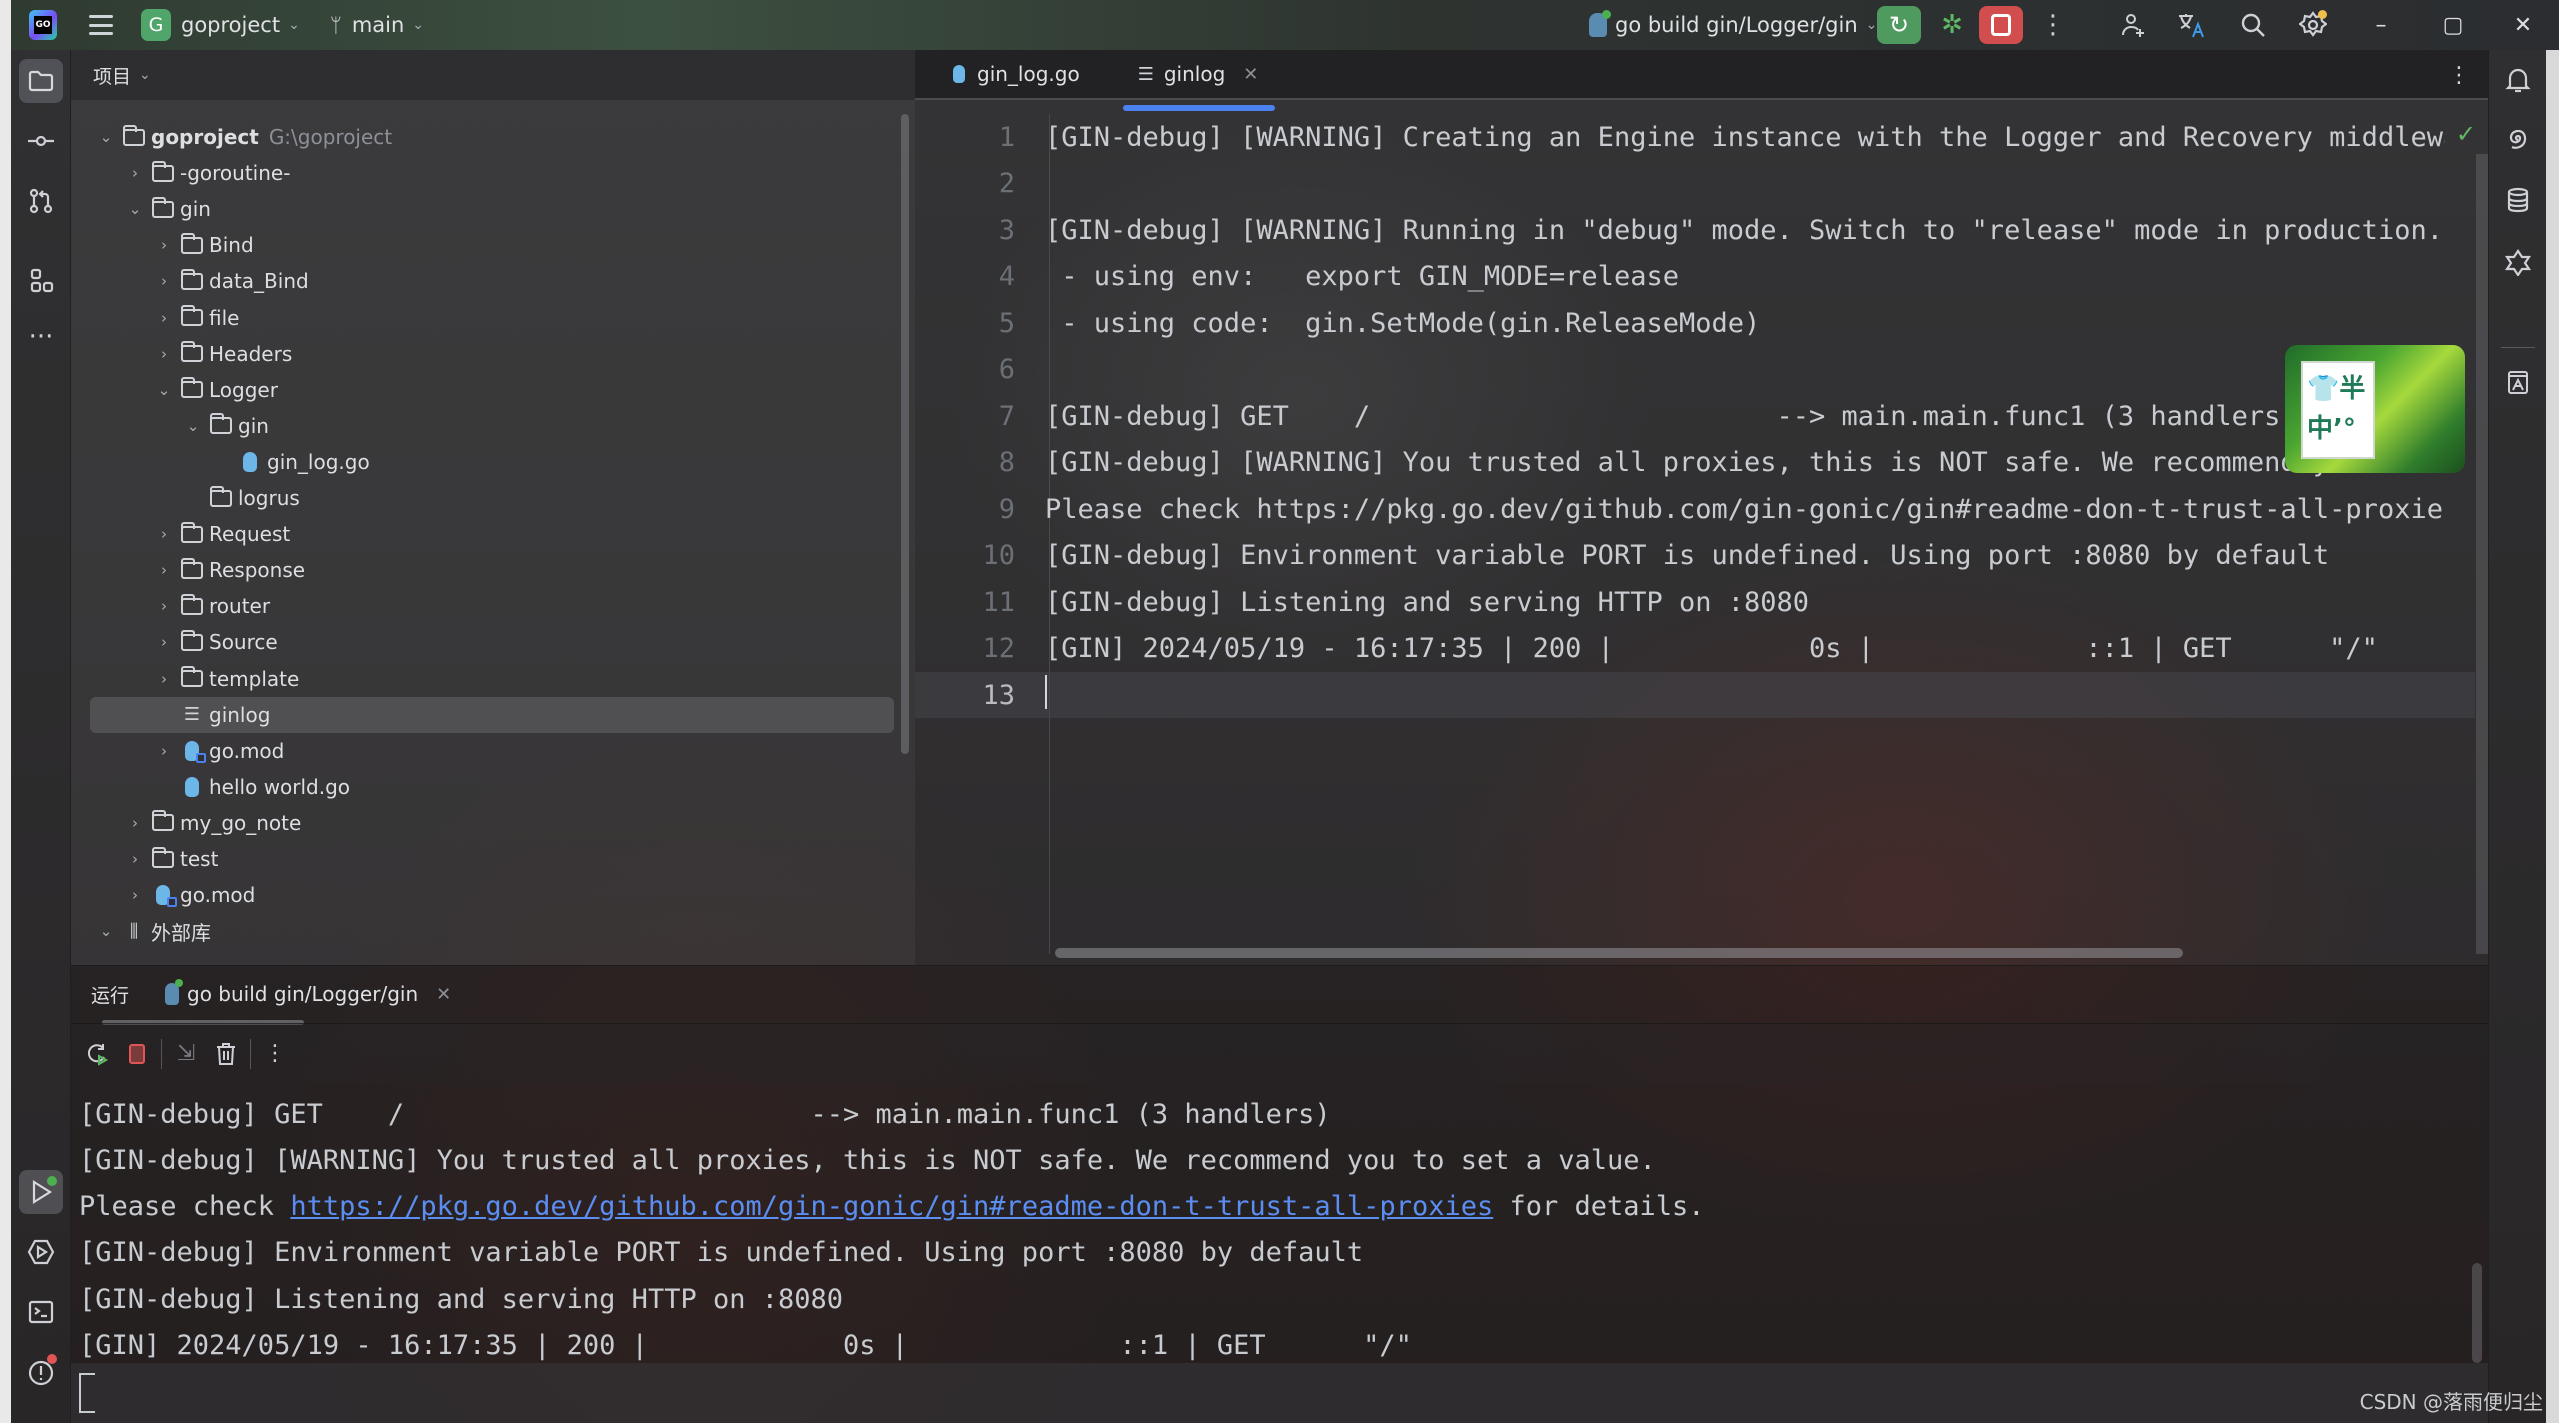 This screenshot has width=2559, height=1423. What do you see at coordinates (1619, 953) in the screenshot?
I see `editor-horizontal-scrollbar` at bounding box center [1619, 953].